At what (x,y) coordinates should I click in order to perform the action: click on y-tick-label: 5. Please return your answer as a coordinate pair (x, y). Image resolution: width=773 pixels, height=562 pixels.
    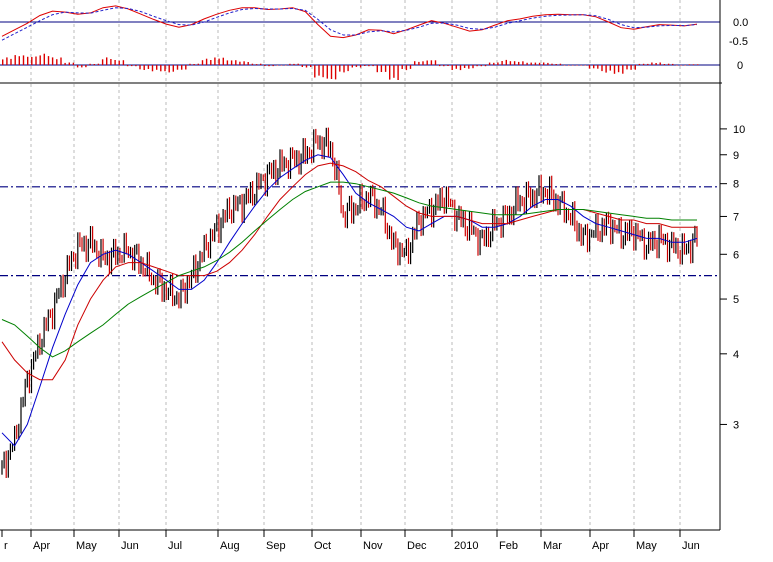
    Looking at the image, I should click on (736, 300).